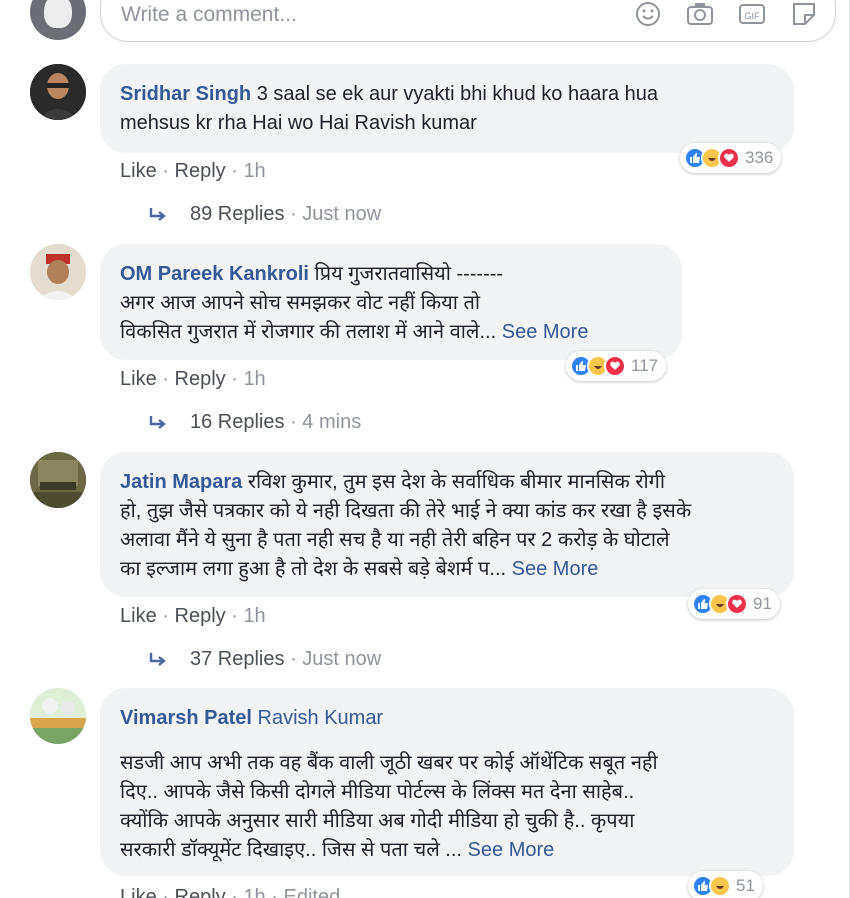 The height and width of the screenshot is (898, 850). Describe the element at coordinates (214, 274) in the screenshot. I see `comment-author: OM Pareek Kankroli` at that location.